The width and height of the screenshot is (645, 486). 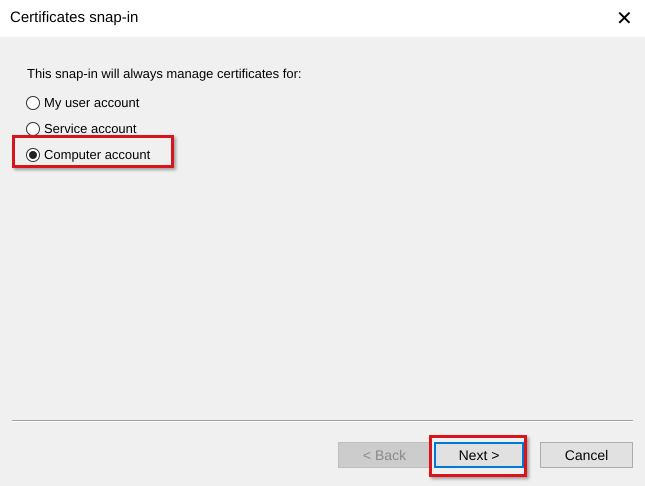 I want to click on dialog-button: Next >, so click(x=479, y=455).